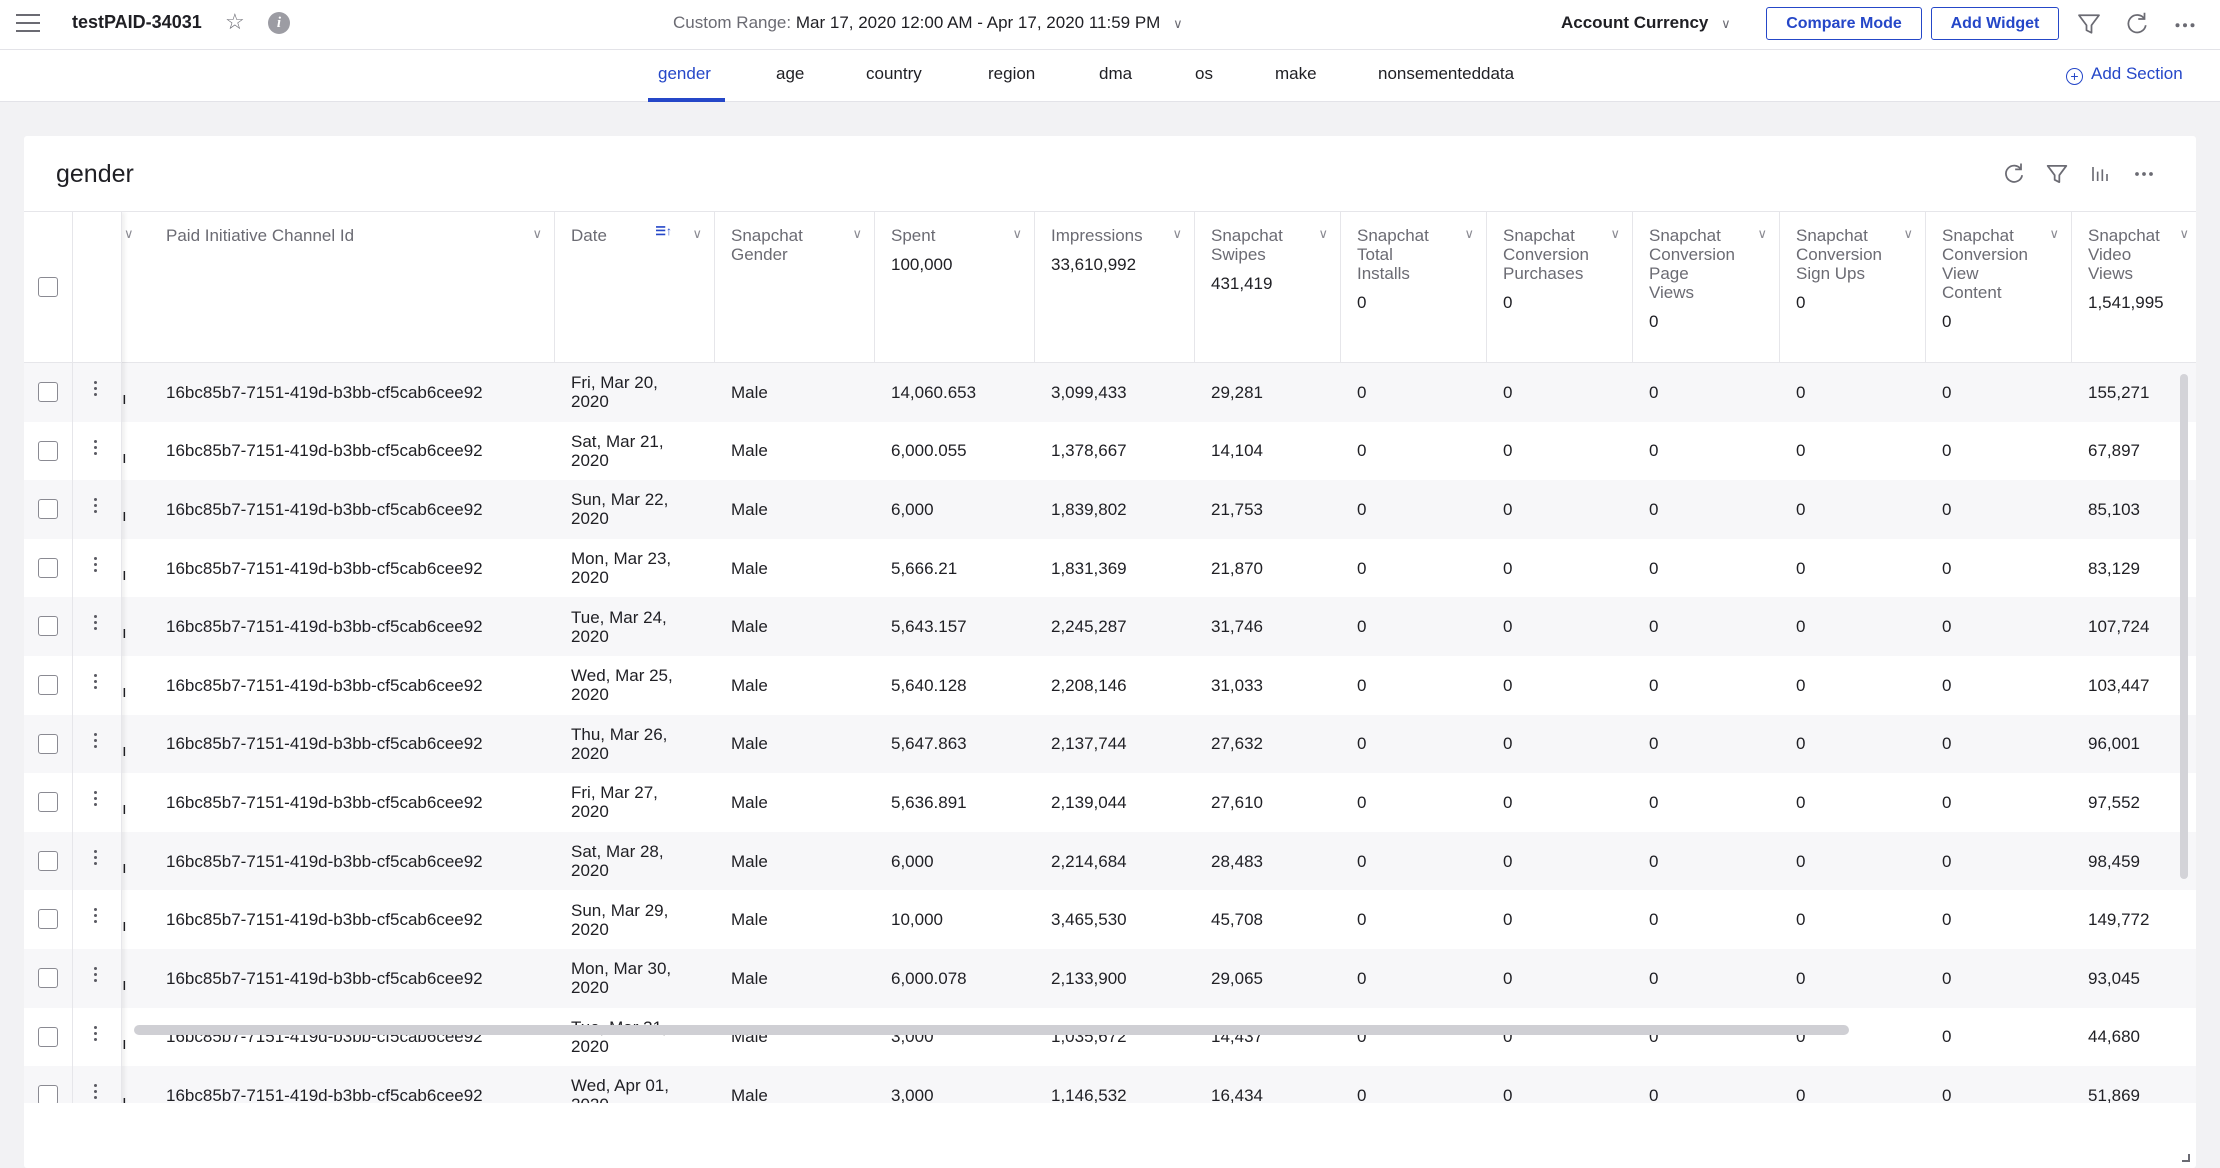 This screenshot has height=1168, width=2220. I want to click on currency-label: Account Currency, so click(1635, 22).